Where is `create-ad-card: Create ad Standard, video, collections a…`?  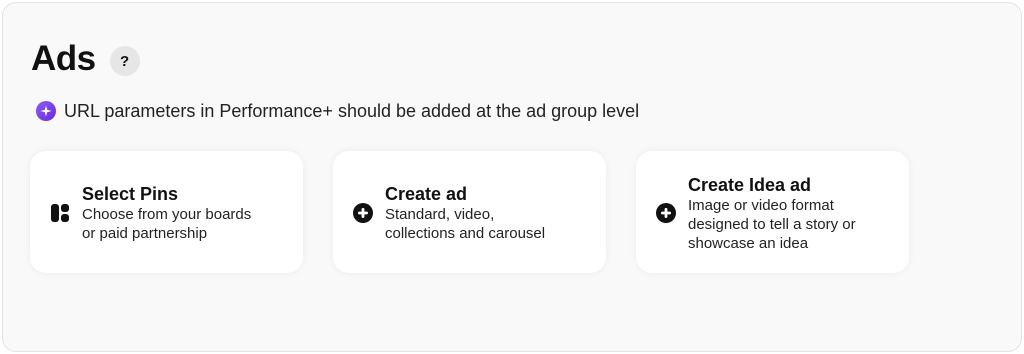
create-ad-card: Create ad Standard, video, collections a… is located at coordinates (469, 212).